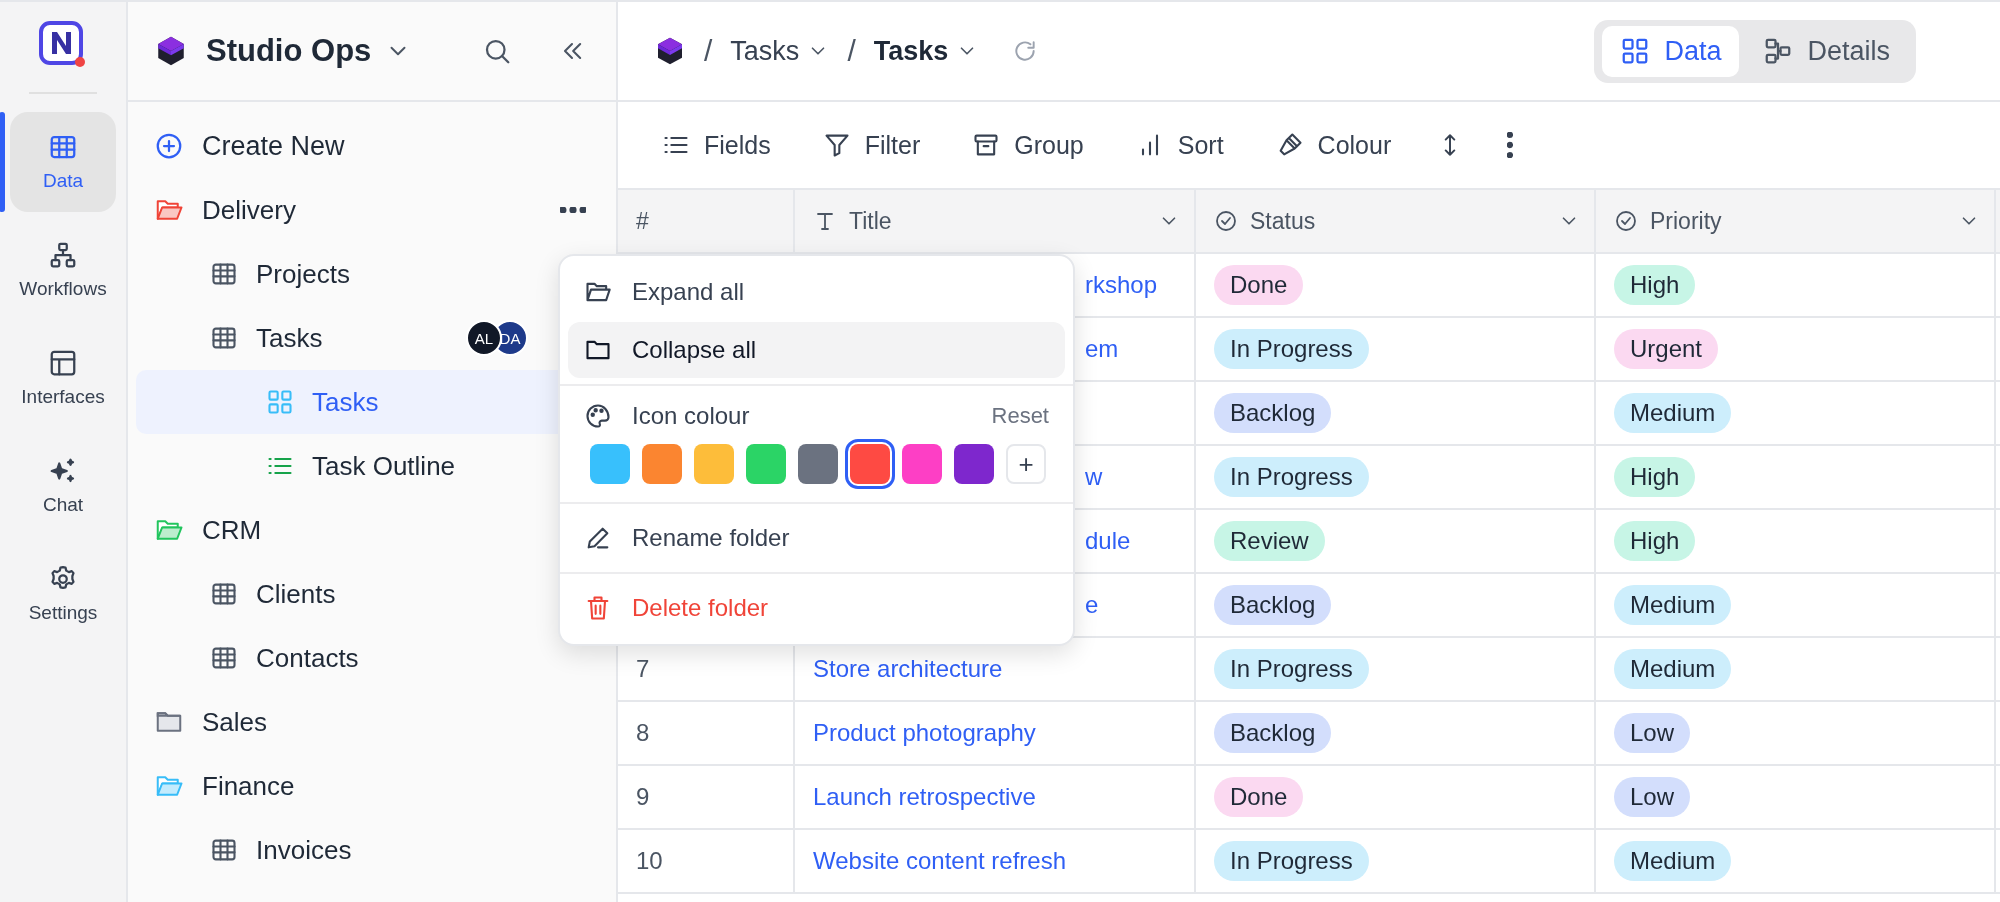 The image size is (2000, 902). What do you see at coordinates (995, 222) in the screenshot?
I see `column-header: Title` at bounding box center [995, 222].